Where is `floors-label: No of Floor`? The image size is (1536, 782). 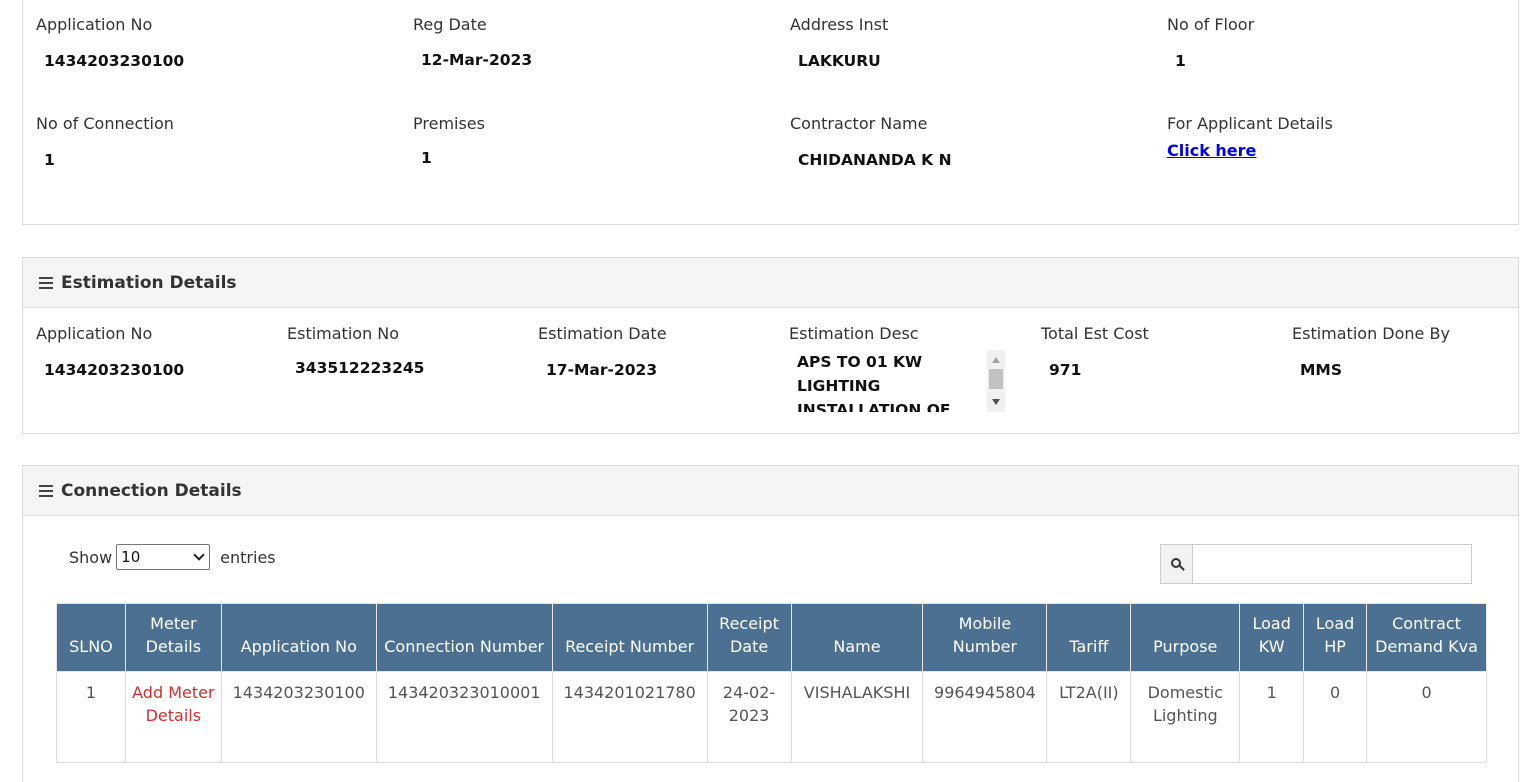
floors-label: No of Floor is located at coordinates (1211, 24).